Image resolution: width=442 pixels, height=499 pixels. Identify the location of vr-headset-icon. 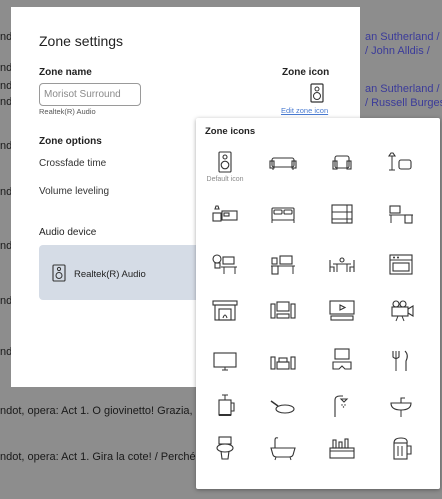
(342, 361).